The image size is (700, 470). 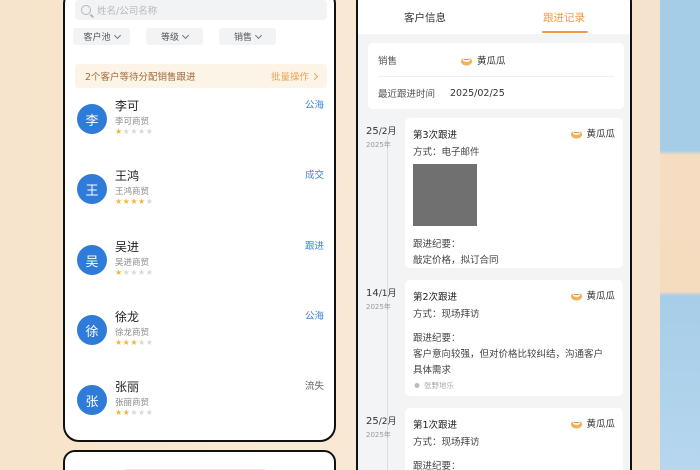 I want to click on customer-item: 吴吴进 吴进商贸 ★★★★★ 跟进, so click(x=199, y=264).